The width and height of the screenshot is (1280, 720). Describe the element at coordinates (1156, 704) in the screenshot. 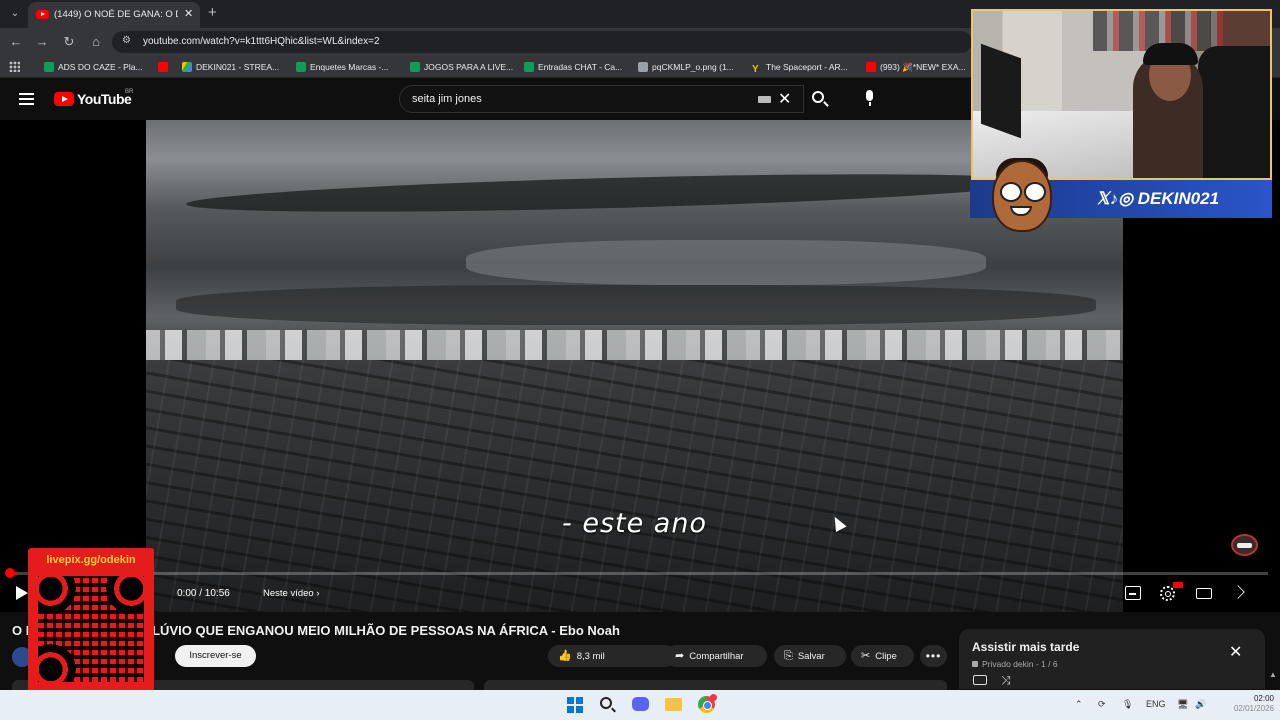

I see `language-indicator: ENG` at that location.